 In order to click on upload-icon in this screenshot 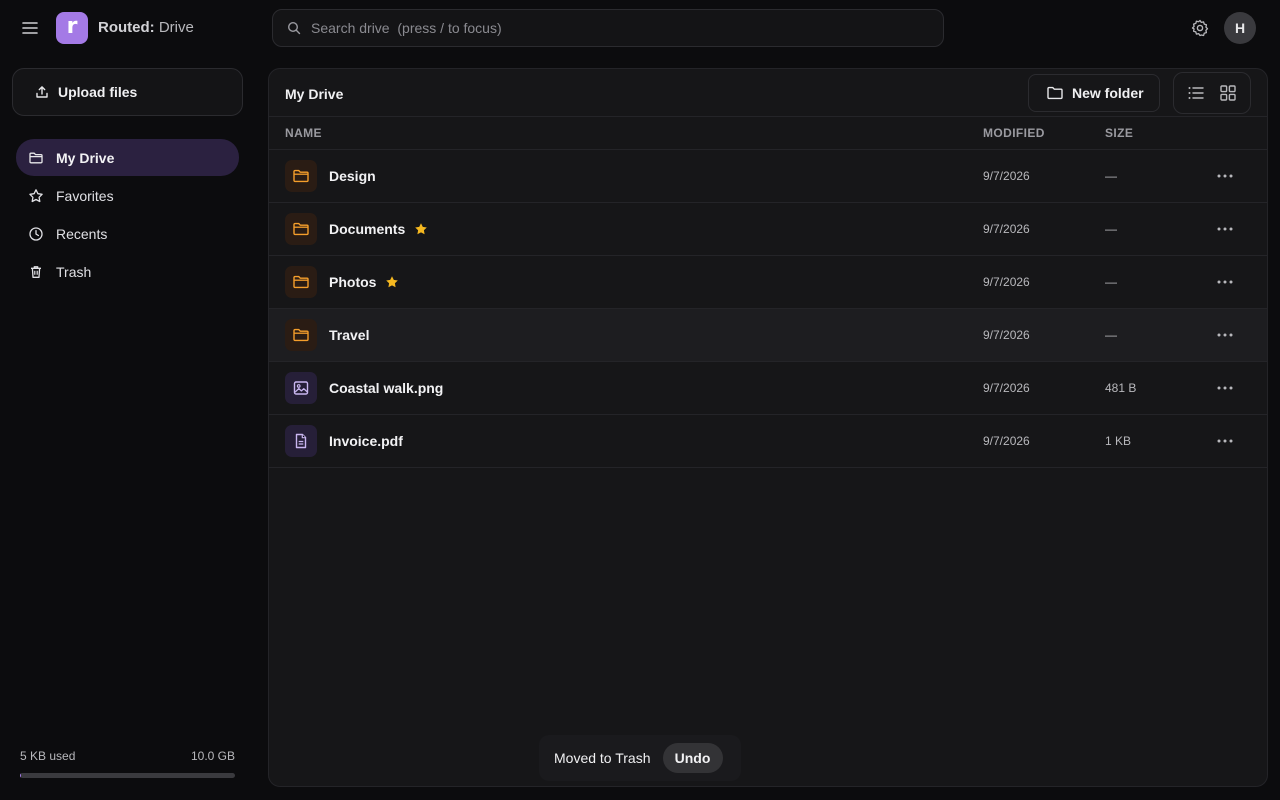, I will do `click(42, 92)`.